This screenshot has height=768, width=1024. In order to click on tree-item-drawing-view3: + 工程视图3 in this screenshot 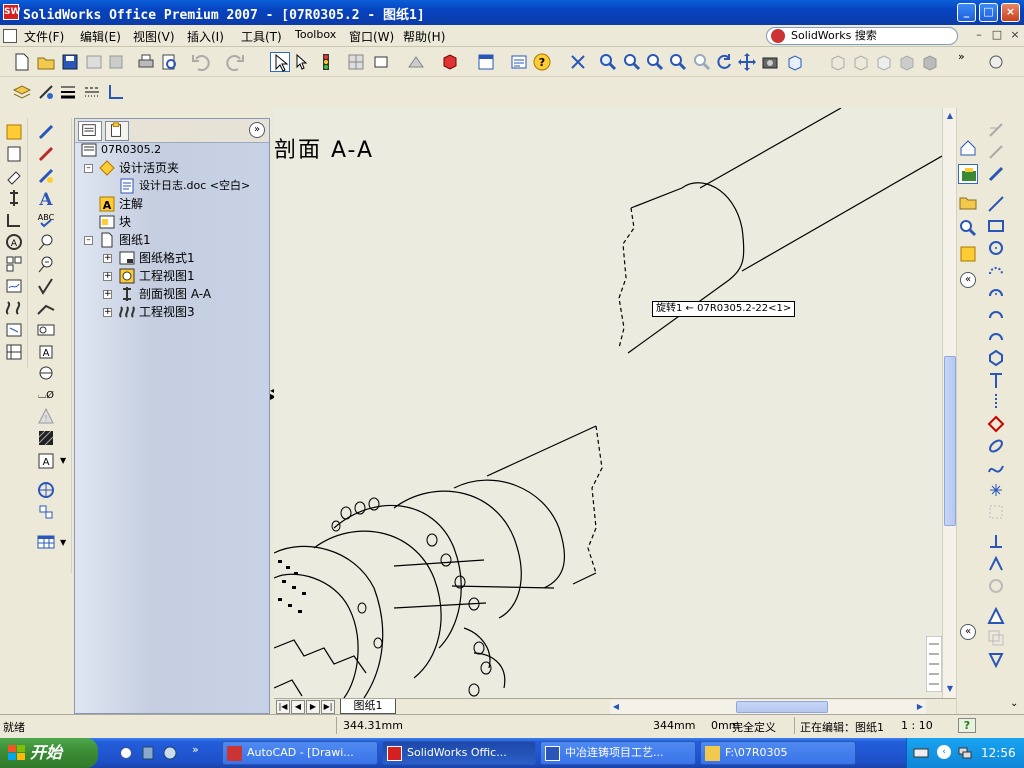, I will do `click(169, 312)`.